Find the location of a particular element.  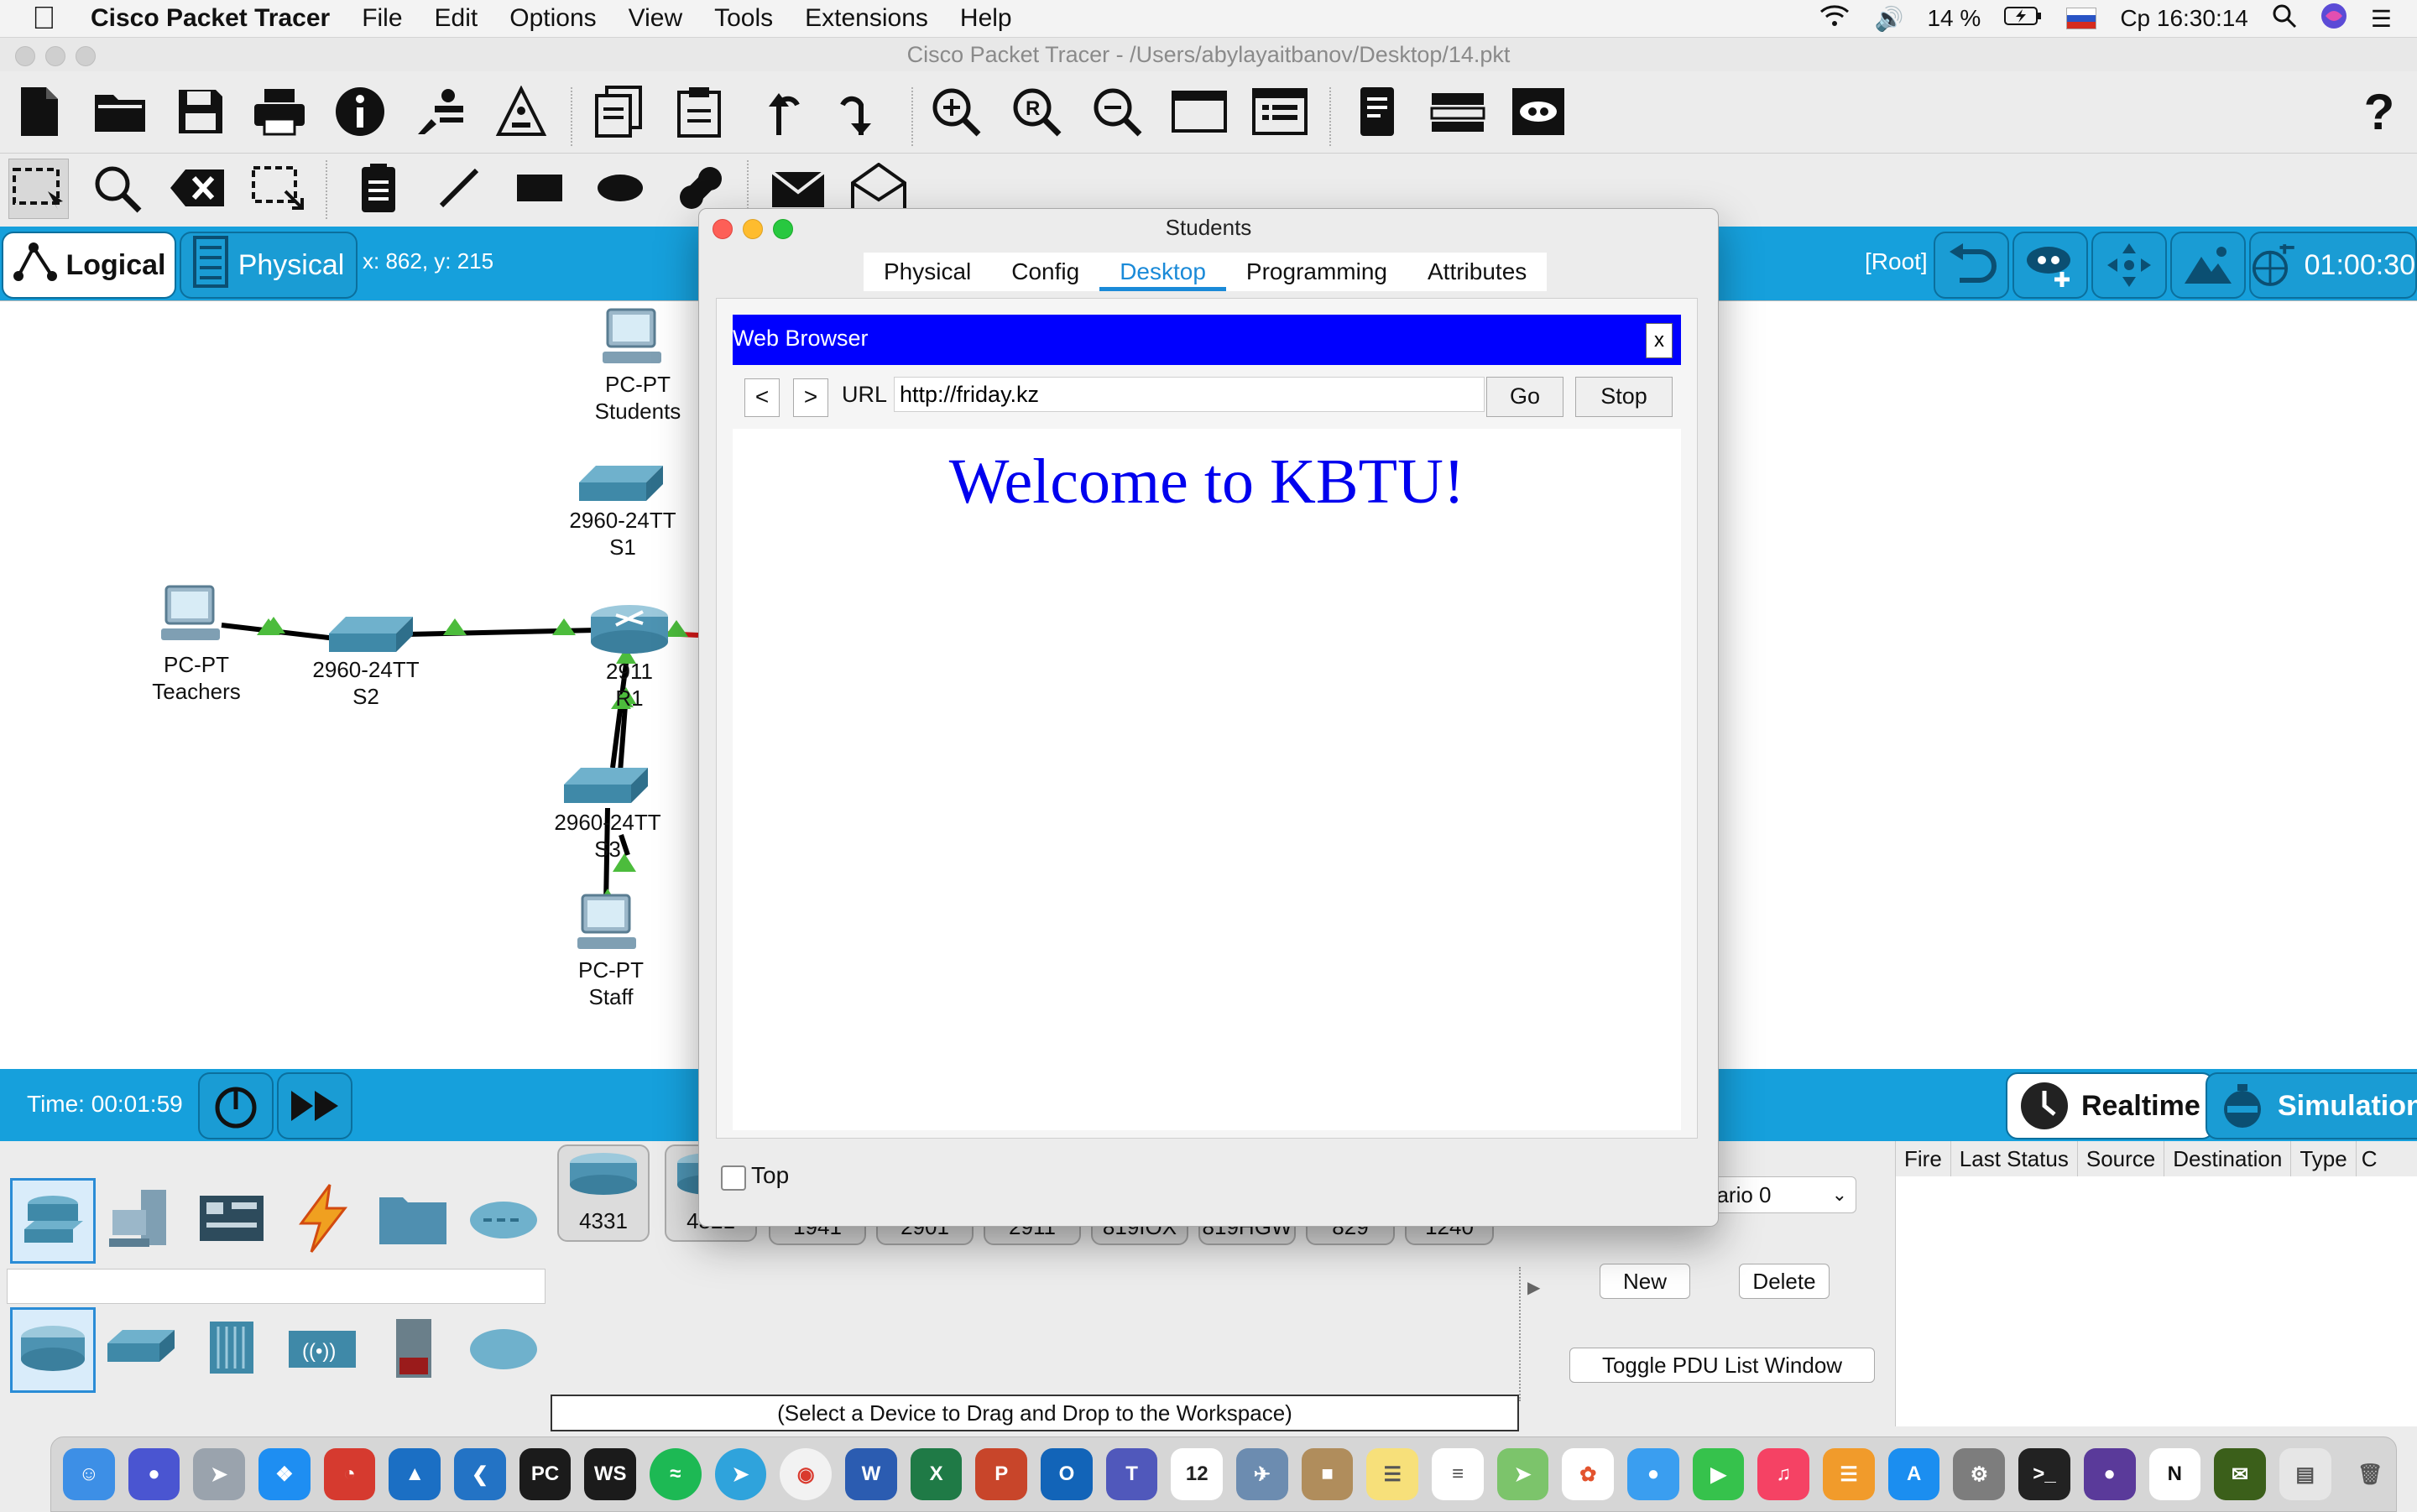

place-note-icon is located at coordinates (378, 188).